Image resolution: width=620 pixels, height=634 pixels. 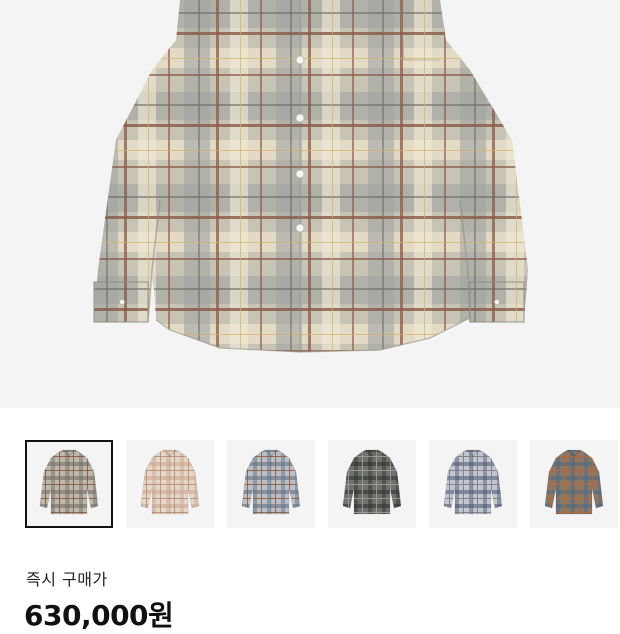 I want to click on thumbnail-brown-blue-plaid-shirt, so click(x=574, y=484).